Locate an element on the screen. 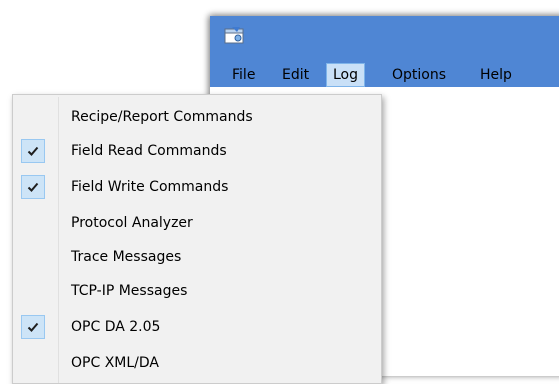  menu-log: Log is located at coordinates (346, 75).